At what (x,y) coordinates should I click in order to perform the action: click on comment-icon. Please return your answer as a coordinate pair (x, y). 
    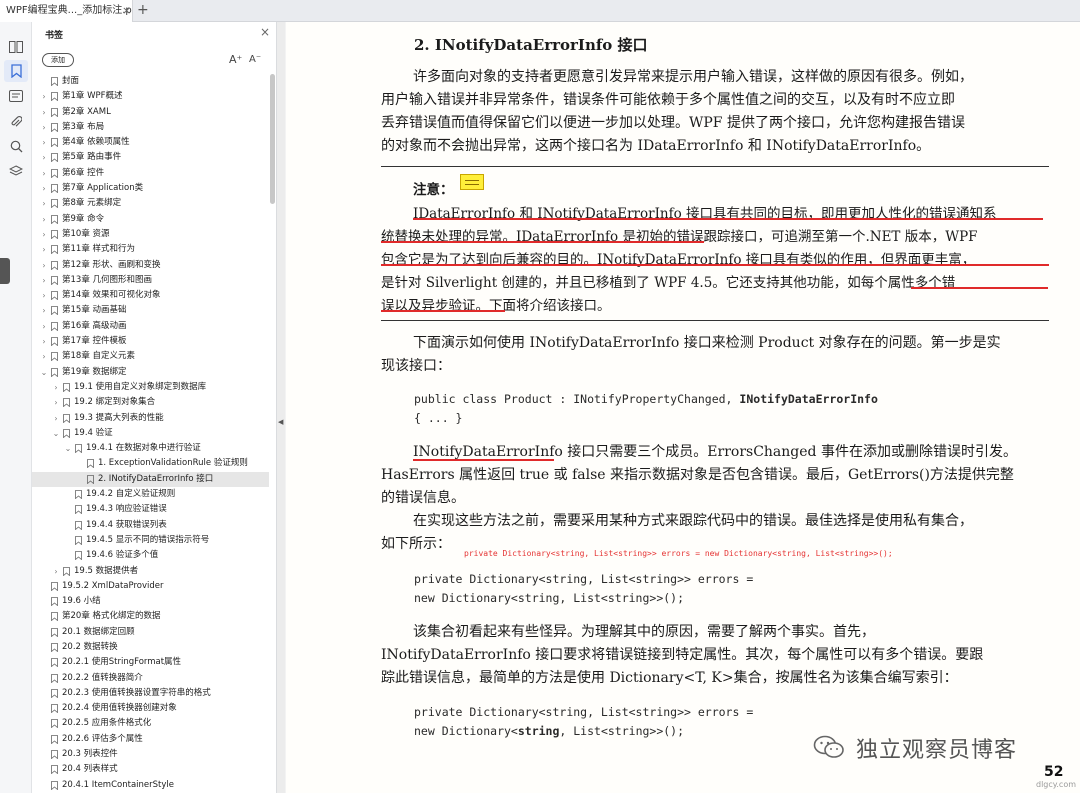
    Looking at the image, I should click on (16, 96).